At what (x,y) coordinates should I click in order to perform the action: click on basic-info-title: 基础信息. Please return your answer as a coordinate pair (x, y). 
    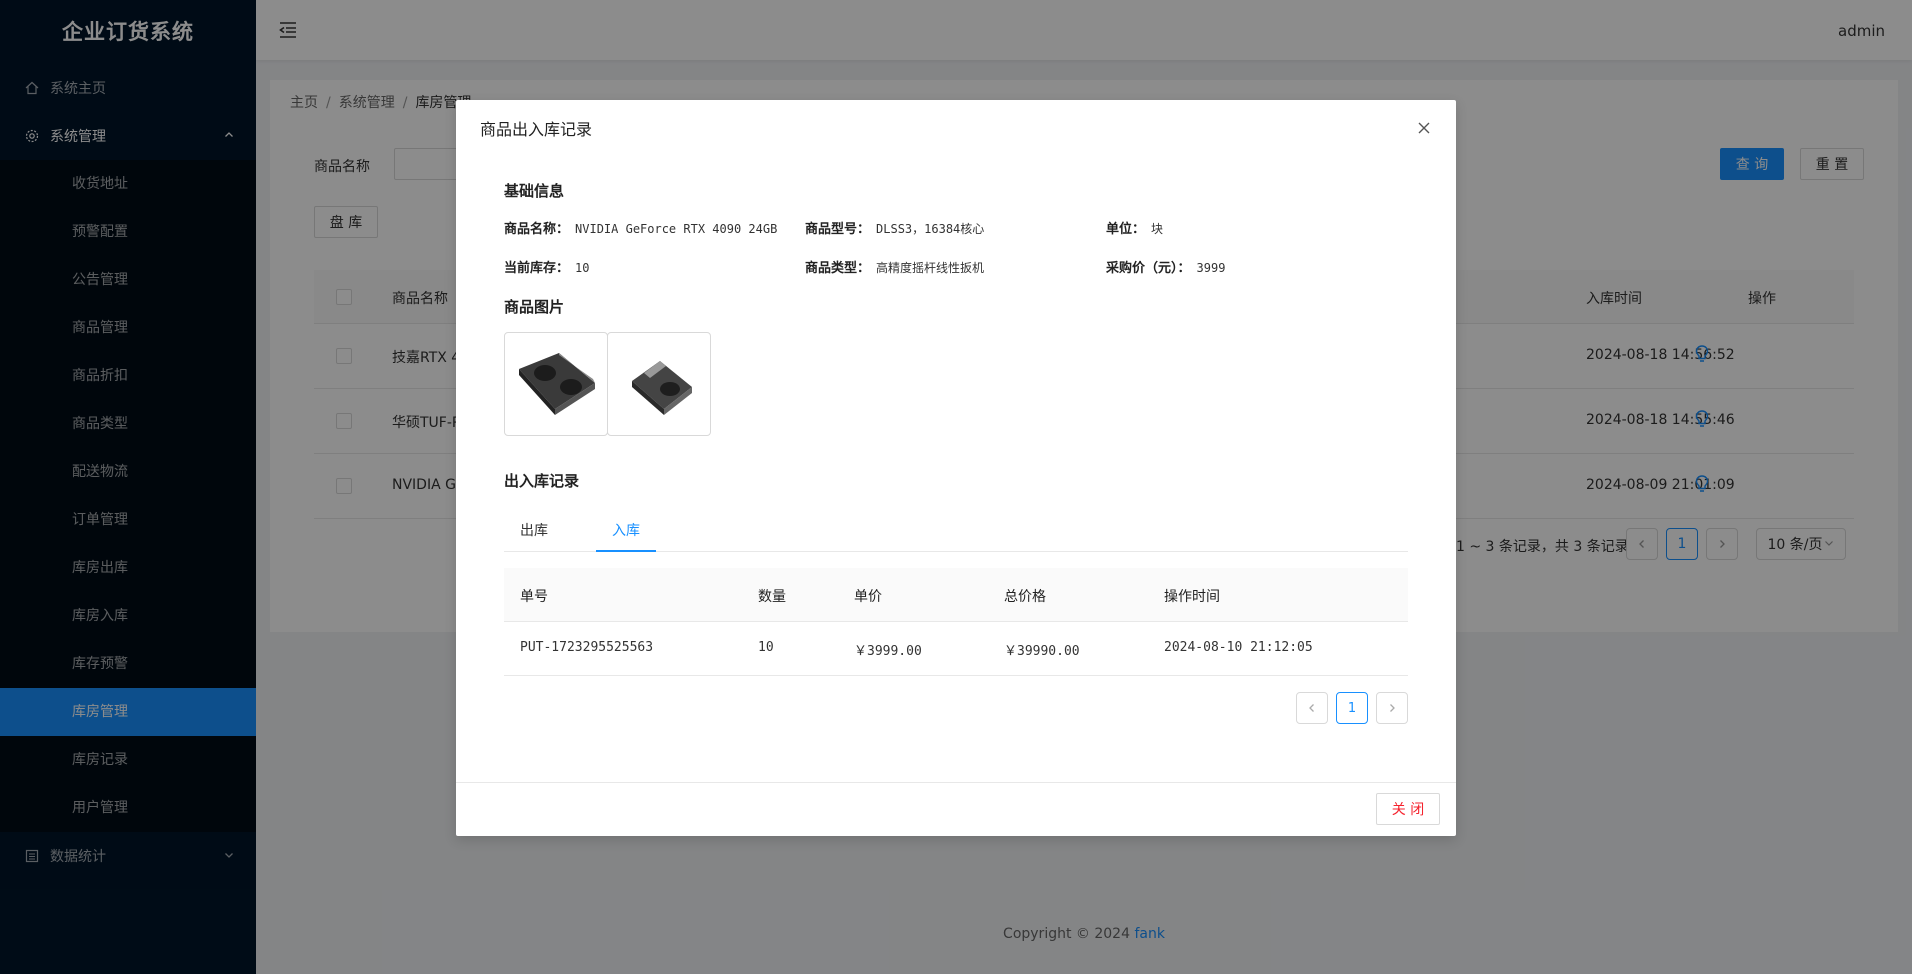
    Looking at the image, I should click on (534, 191).